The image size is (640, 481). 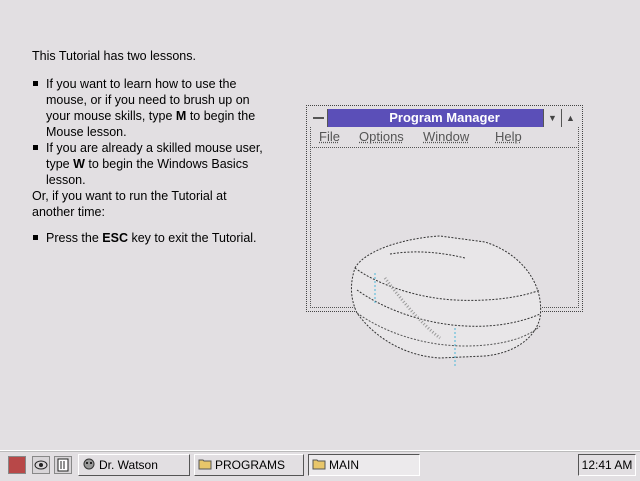 What do you see at coordinates (79, 164) in the screenshot?
I see `key-w: W` at bounding box center [79, 164].